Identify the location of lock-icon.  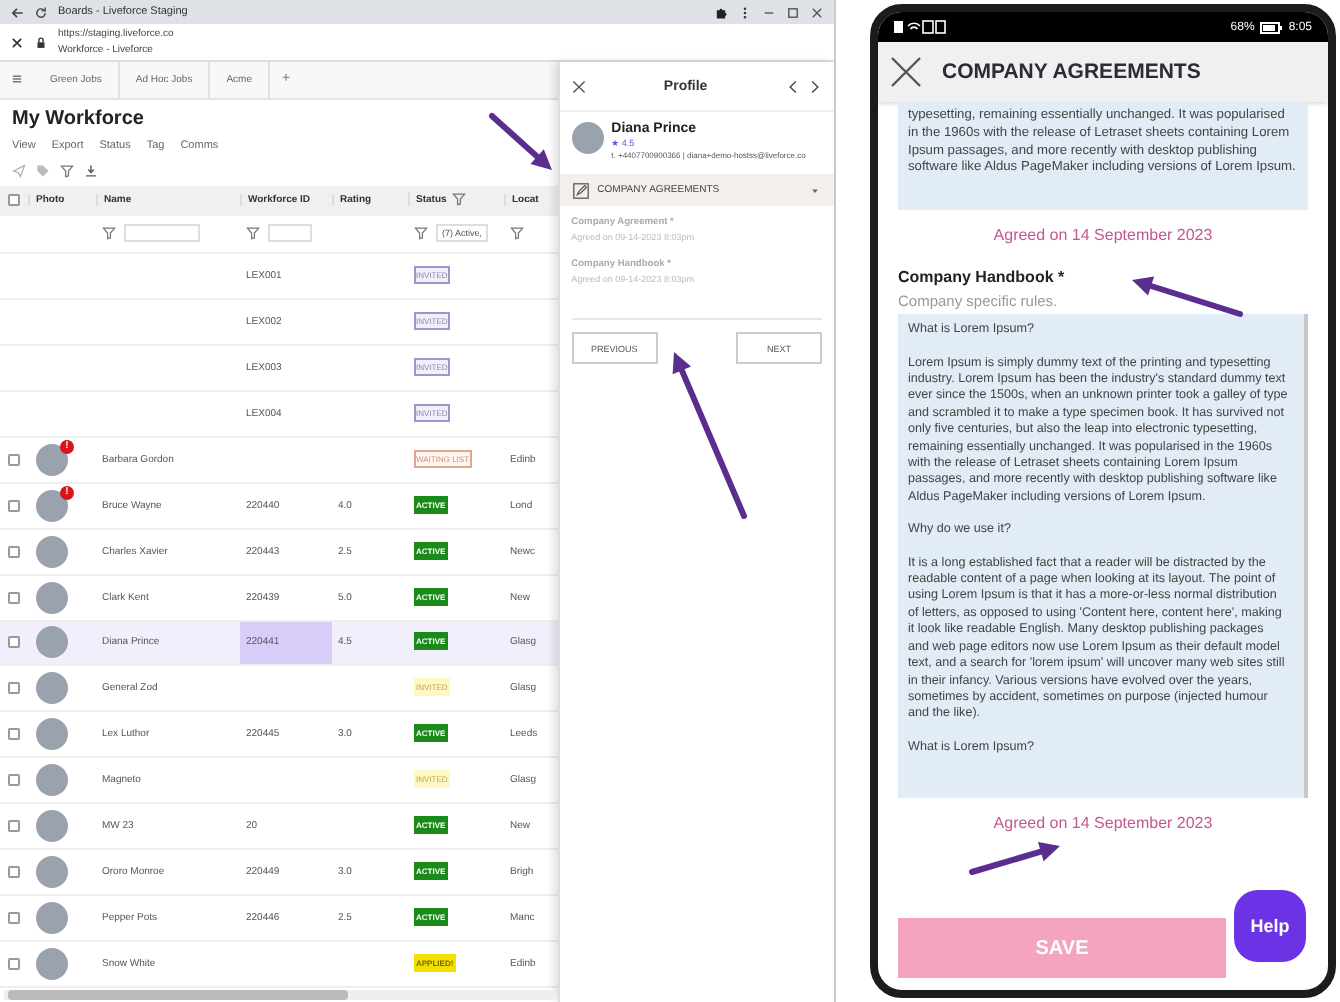
(41, 42).